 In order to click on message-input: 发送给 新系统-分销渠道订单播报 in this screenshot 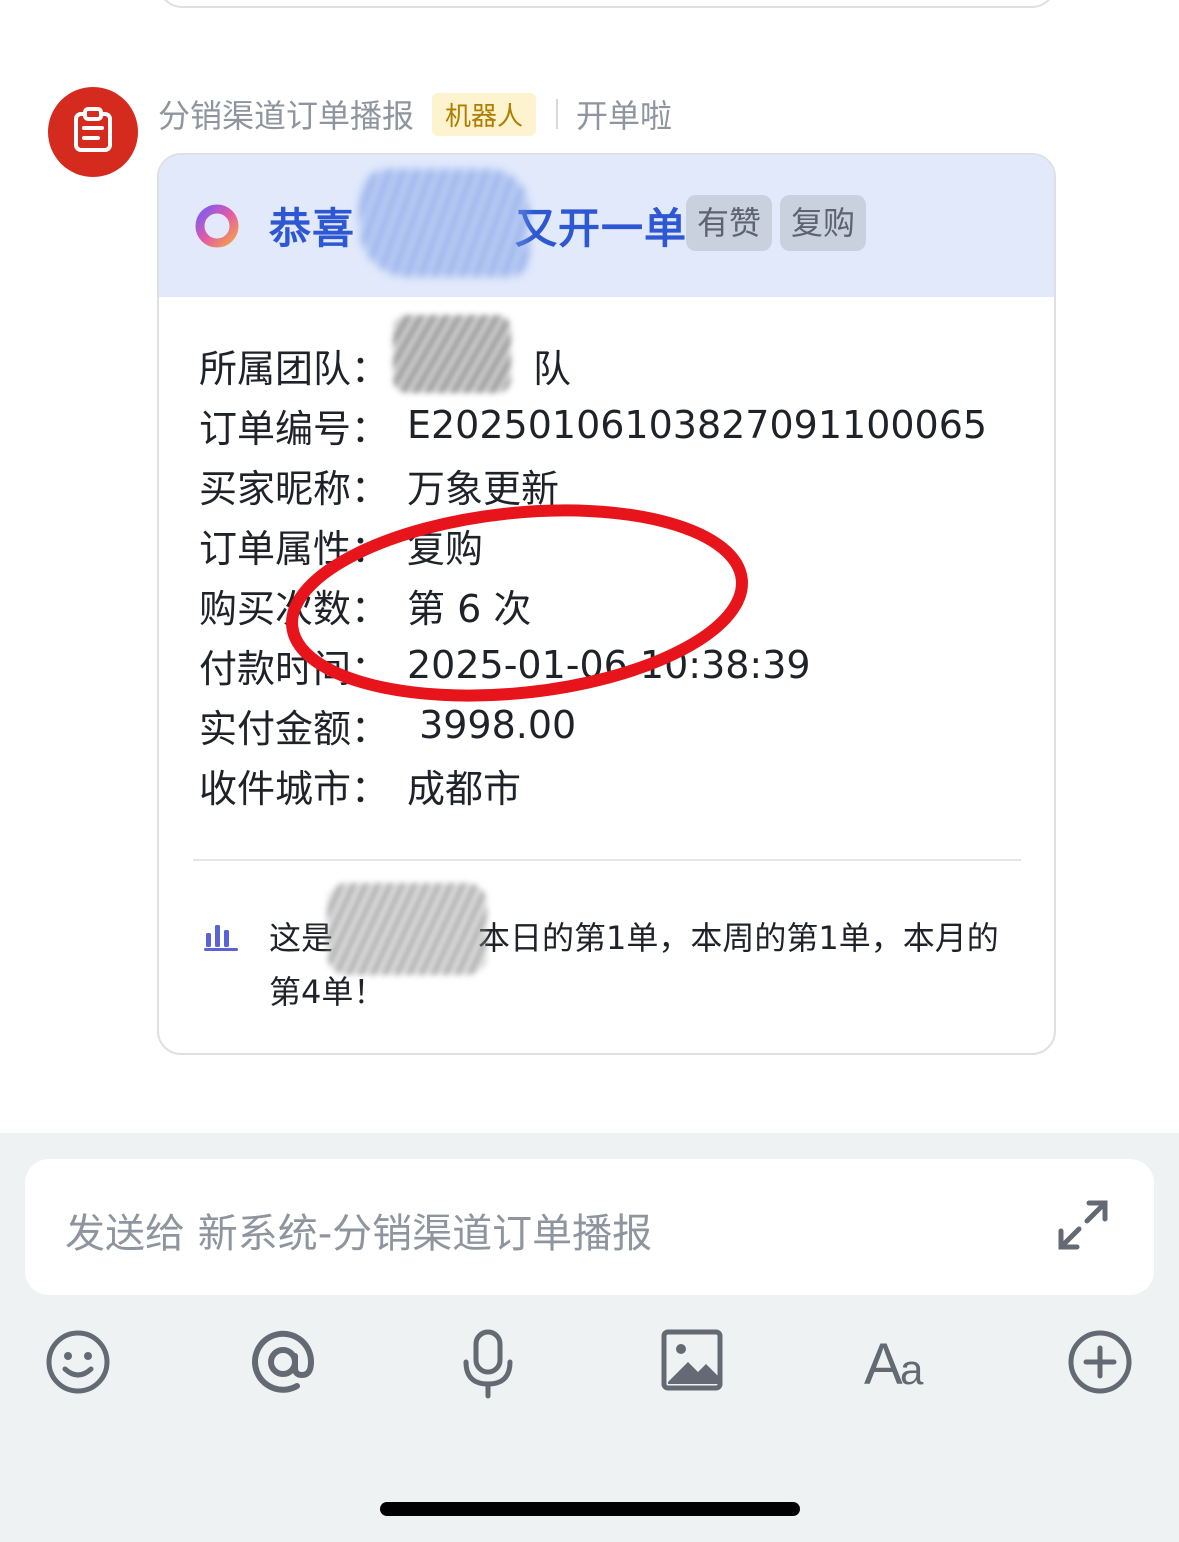, I will do `click(589, 1227)`.